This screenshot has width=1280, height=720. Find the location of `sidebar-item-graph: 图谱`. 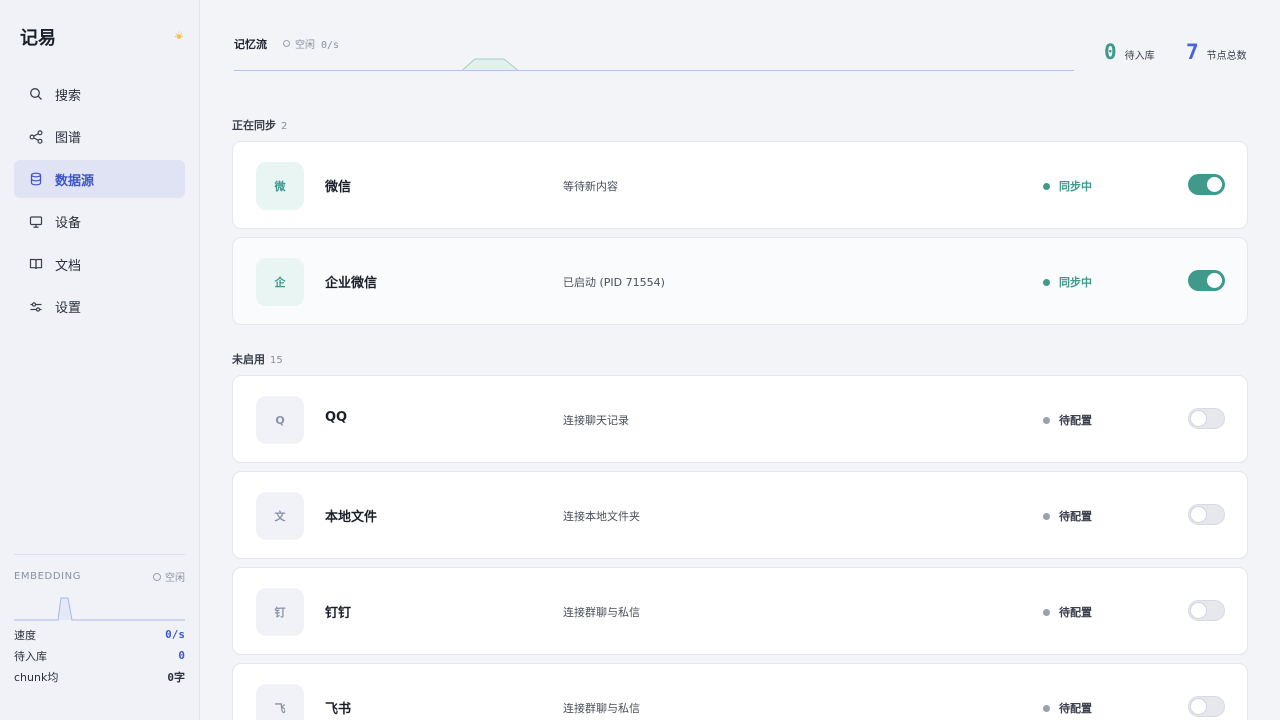

sidebar-item-graph: 图谱 is located at coordinates (99, 137).